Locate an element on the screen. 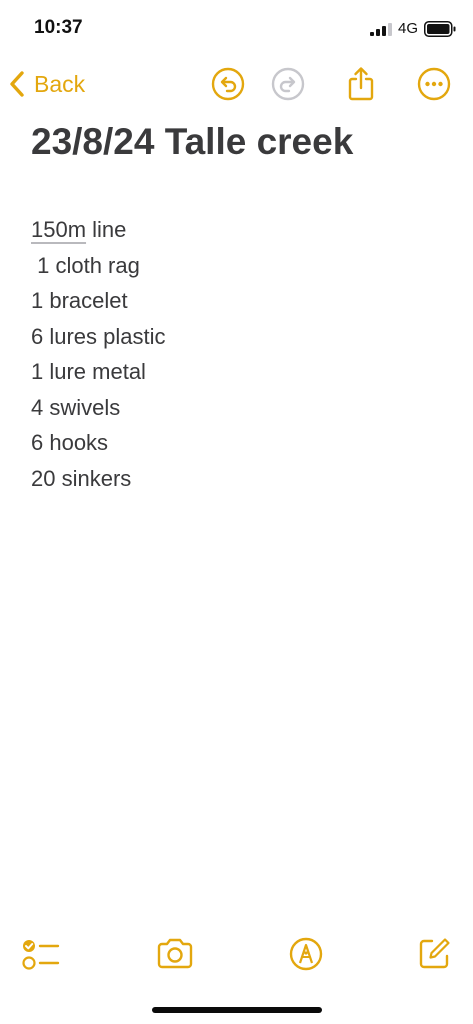 The width and height of the screenshot is (473, 1024). undo-button is located at coordinates (228, 84).